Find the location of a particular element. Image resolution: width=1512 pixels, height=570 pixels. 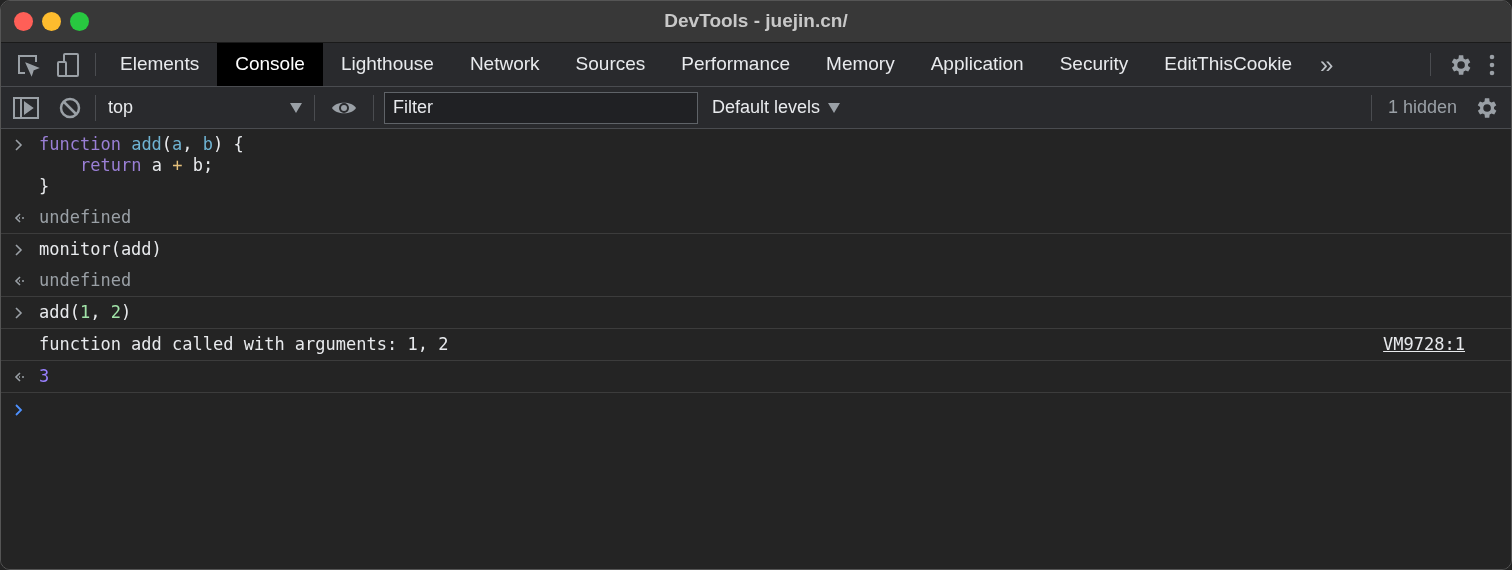

more-tabs-button: » is located at coordinates (1327, 64).